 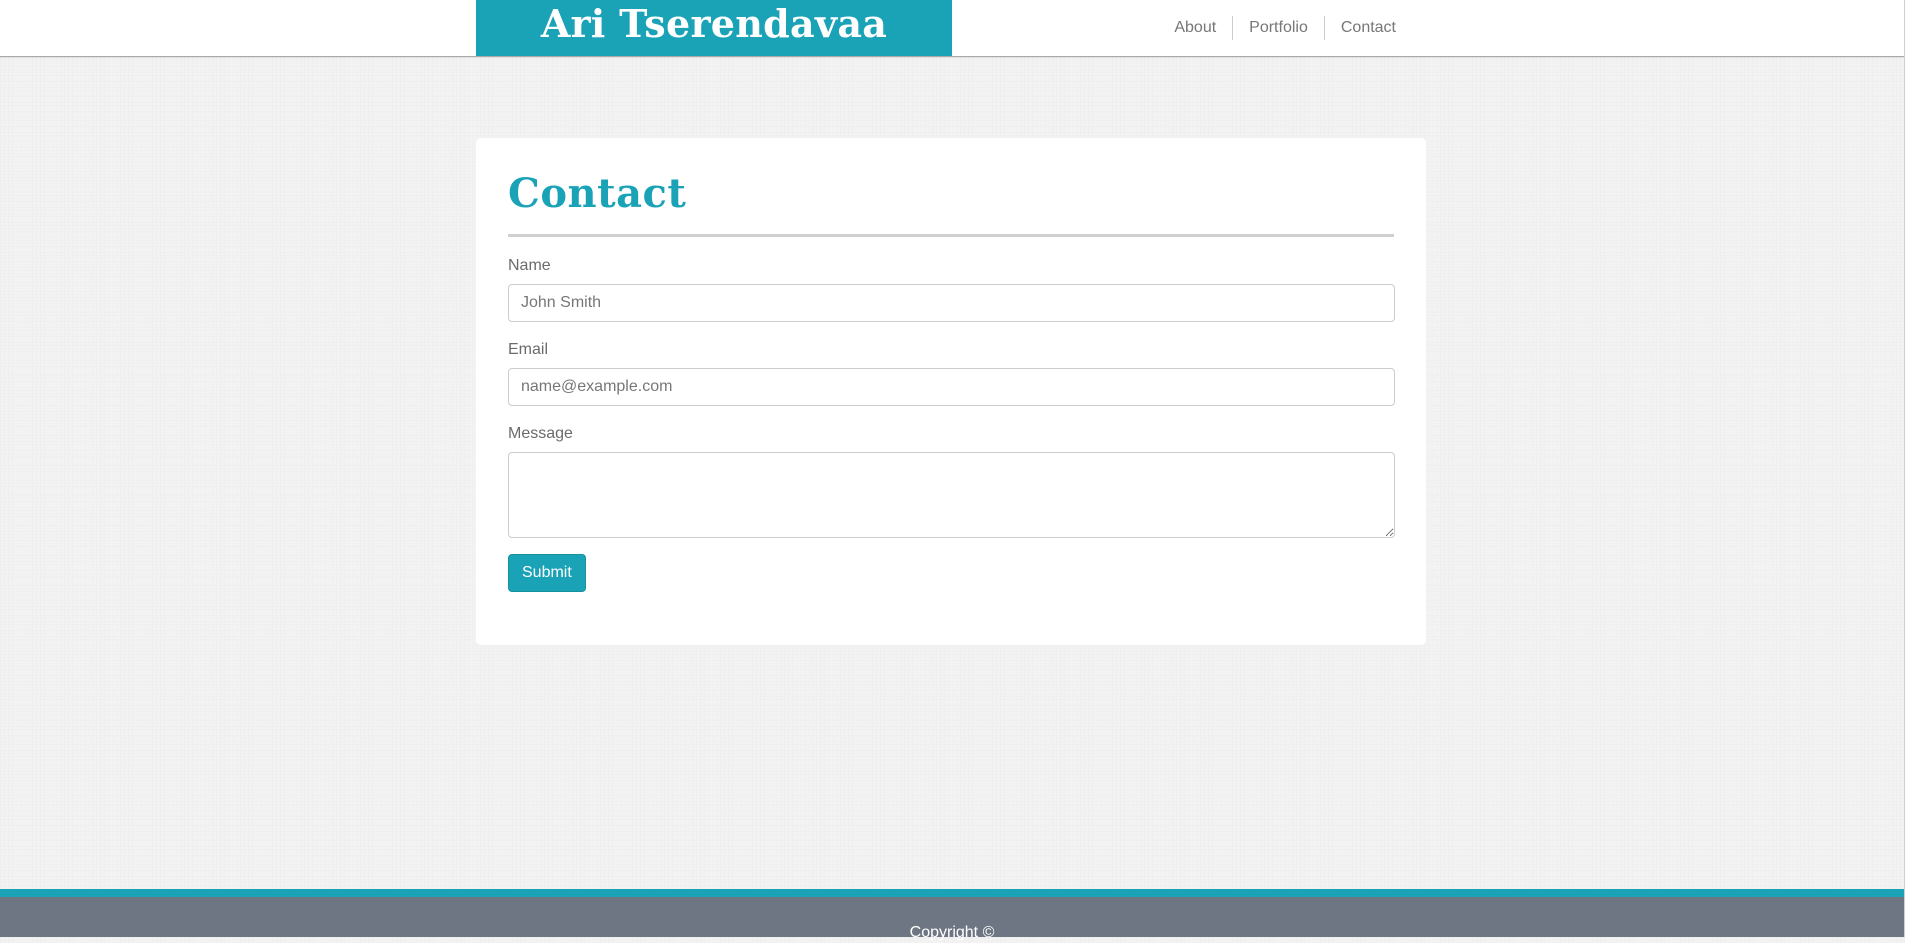 What do you see at coordinates (528, 349) in the screenshot?
I see `email-label: Email` at bounding box center [528, 349].